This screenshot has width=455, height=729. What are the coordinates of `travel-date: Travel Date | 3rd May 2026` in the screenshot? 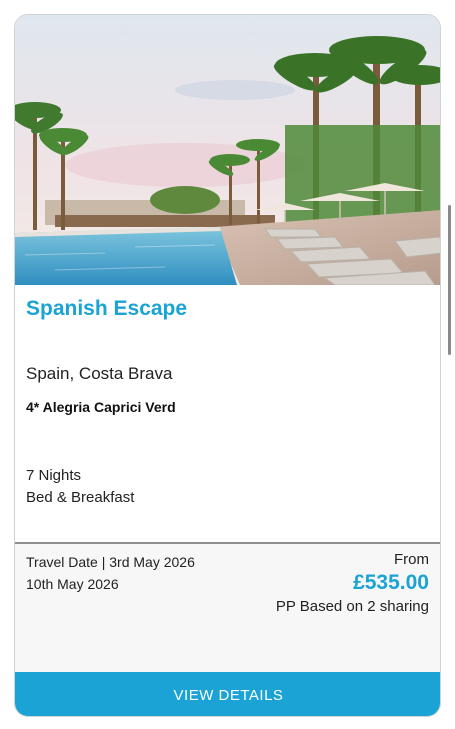 It's located at (110, 562).